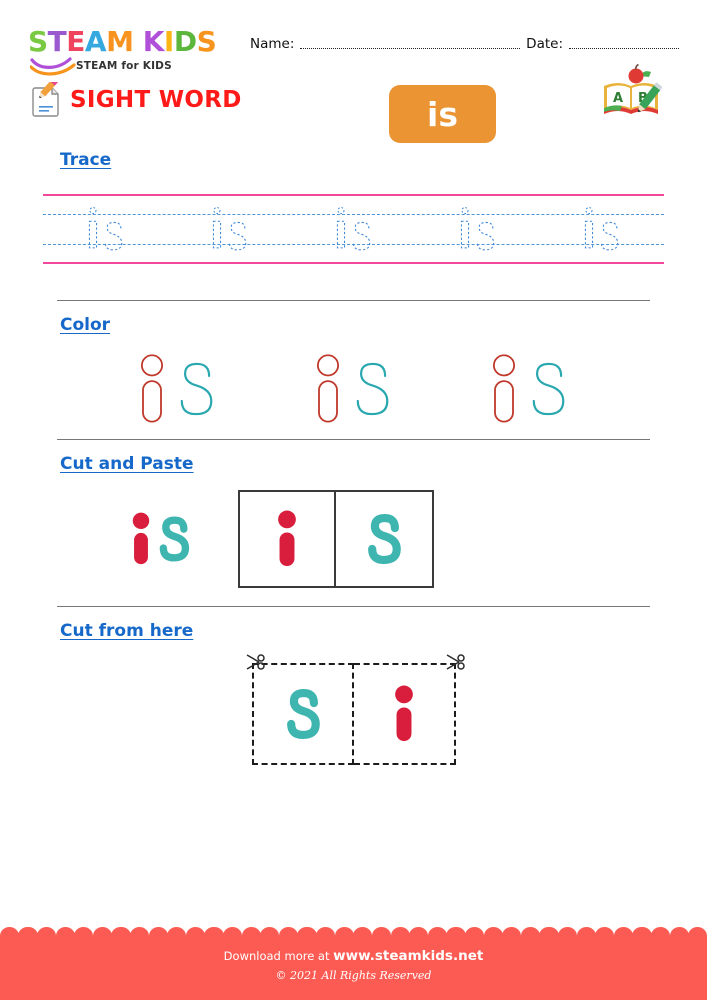 The image size is (707, 1000). What do you see at coordinates (353, 606) in the screenshot?
I see `divider-after-cut-and-paste` at bounding box center [353, 606].